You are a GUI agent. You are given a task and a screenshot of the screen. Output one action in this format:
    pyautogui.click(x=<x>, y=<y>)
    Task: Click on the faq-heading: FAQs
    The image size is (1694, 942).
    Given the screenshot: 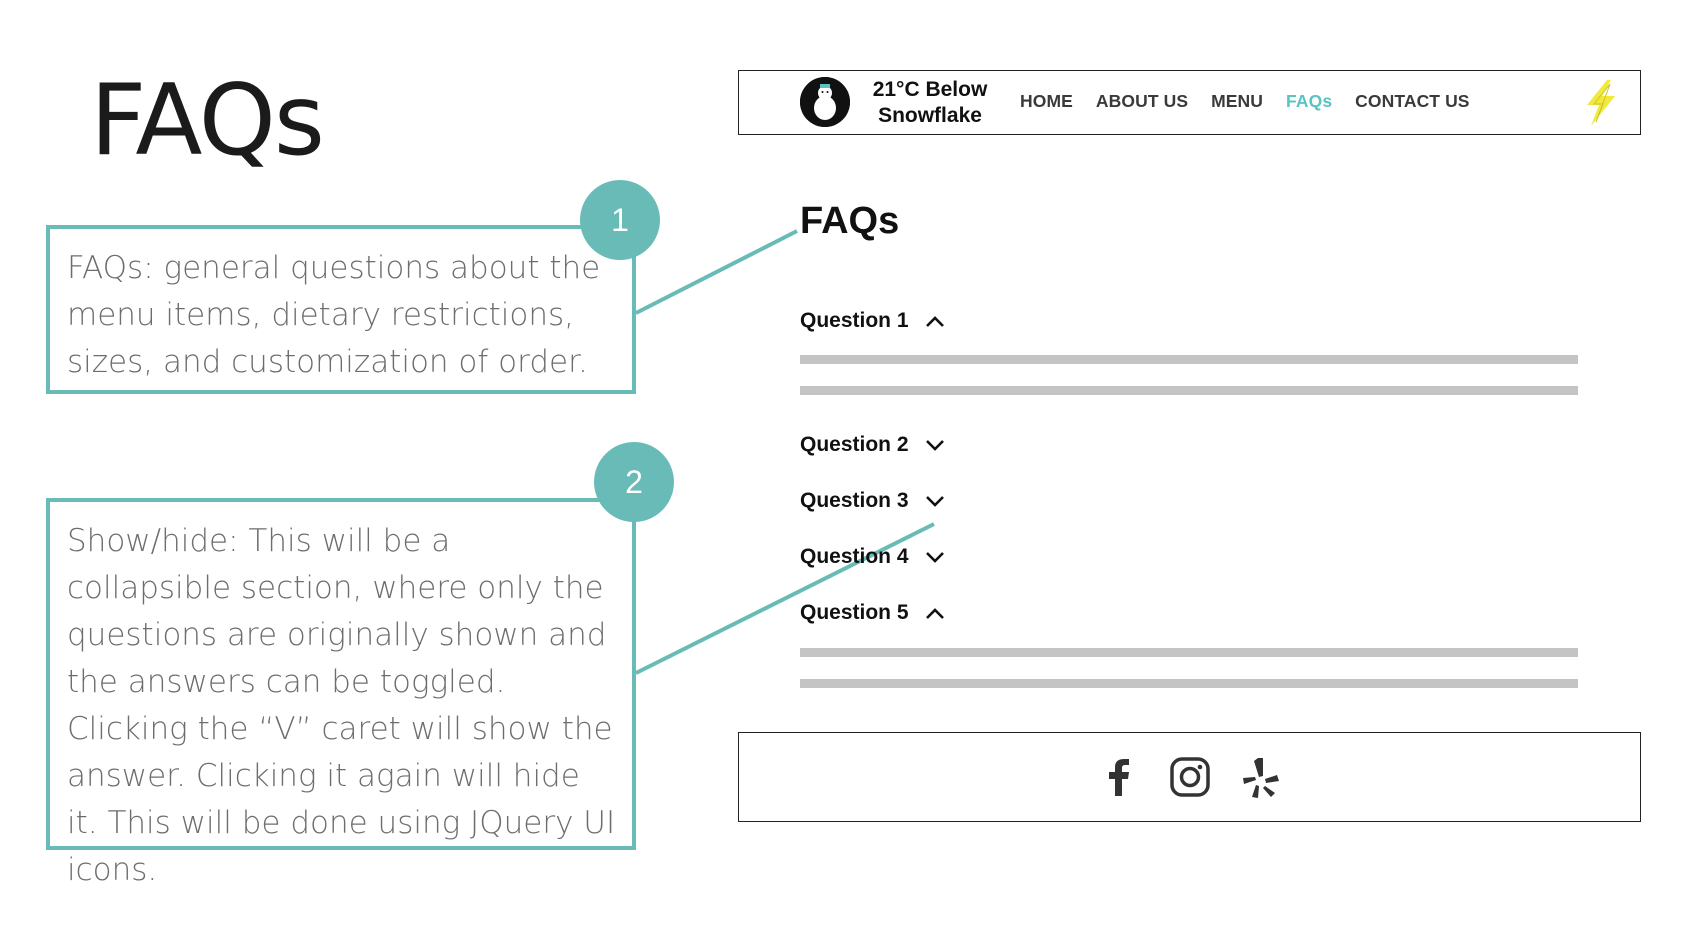 What is the action you would take?
    pyautogui.click(x=850, y=221)
    